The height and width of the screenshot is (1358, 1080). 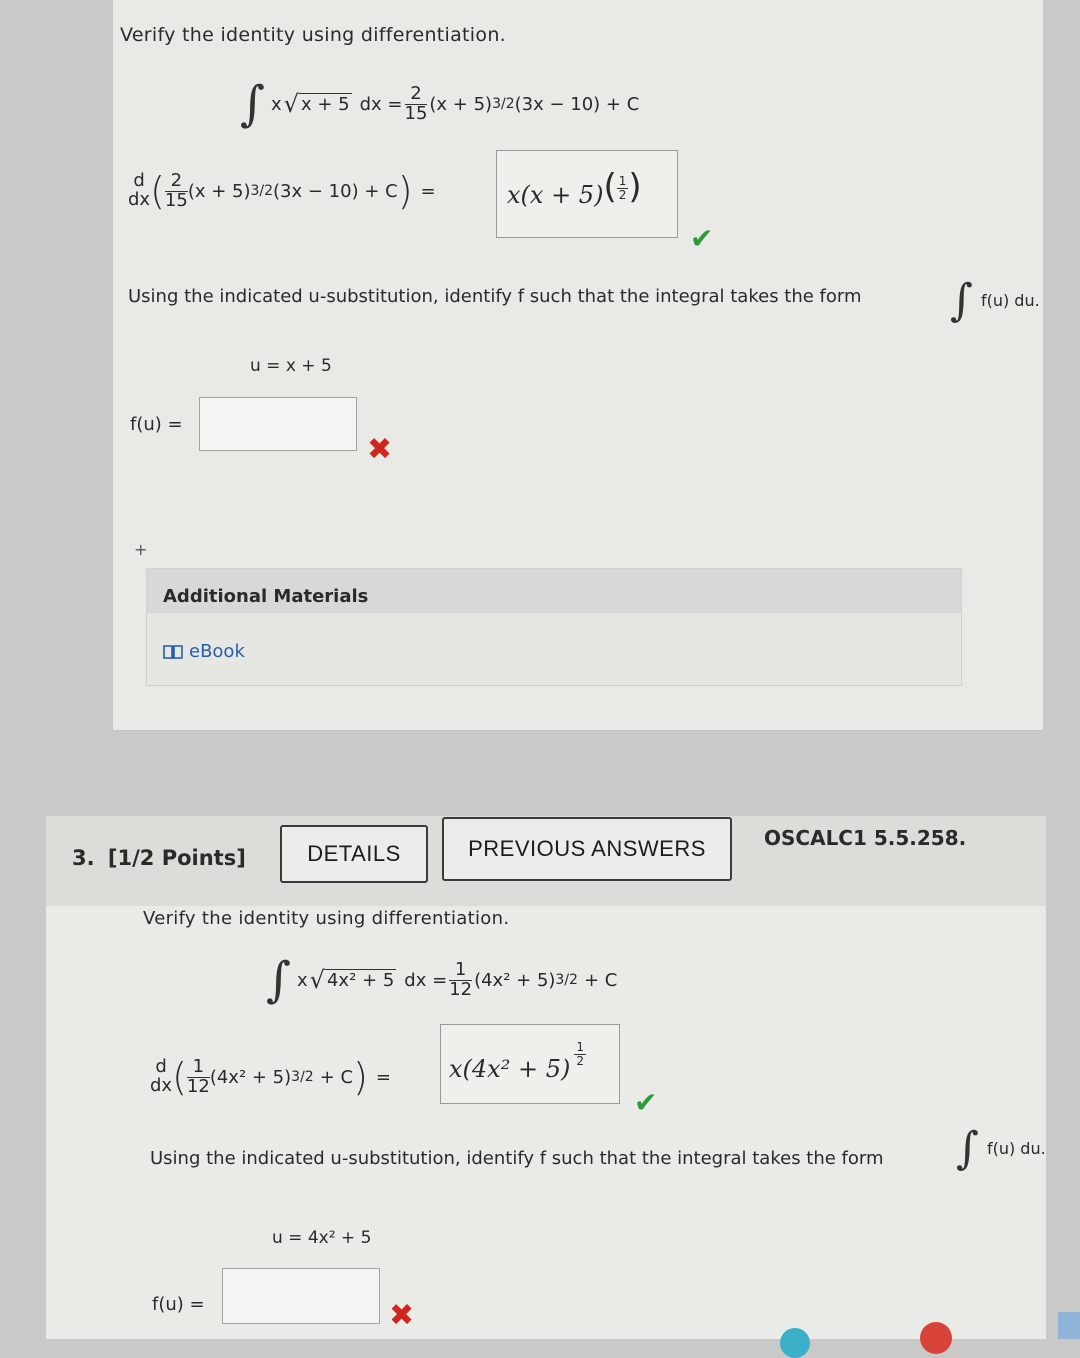 What do you see at coordinates (416, 94) in the screenshot?
I see `rhs-numerator: 2` at bounding box center [416, 94].